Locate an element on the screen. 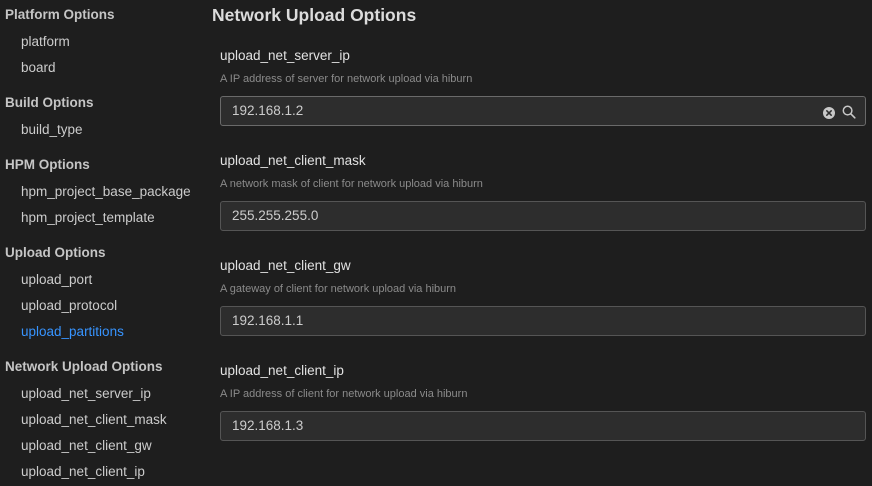 The width and height of the screenshot is (872, 486). client-gw-value: 192.168.1.1 is located at coordinates (267, 321).